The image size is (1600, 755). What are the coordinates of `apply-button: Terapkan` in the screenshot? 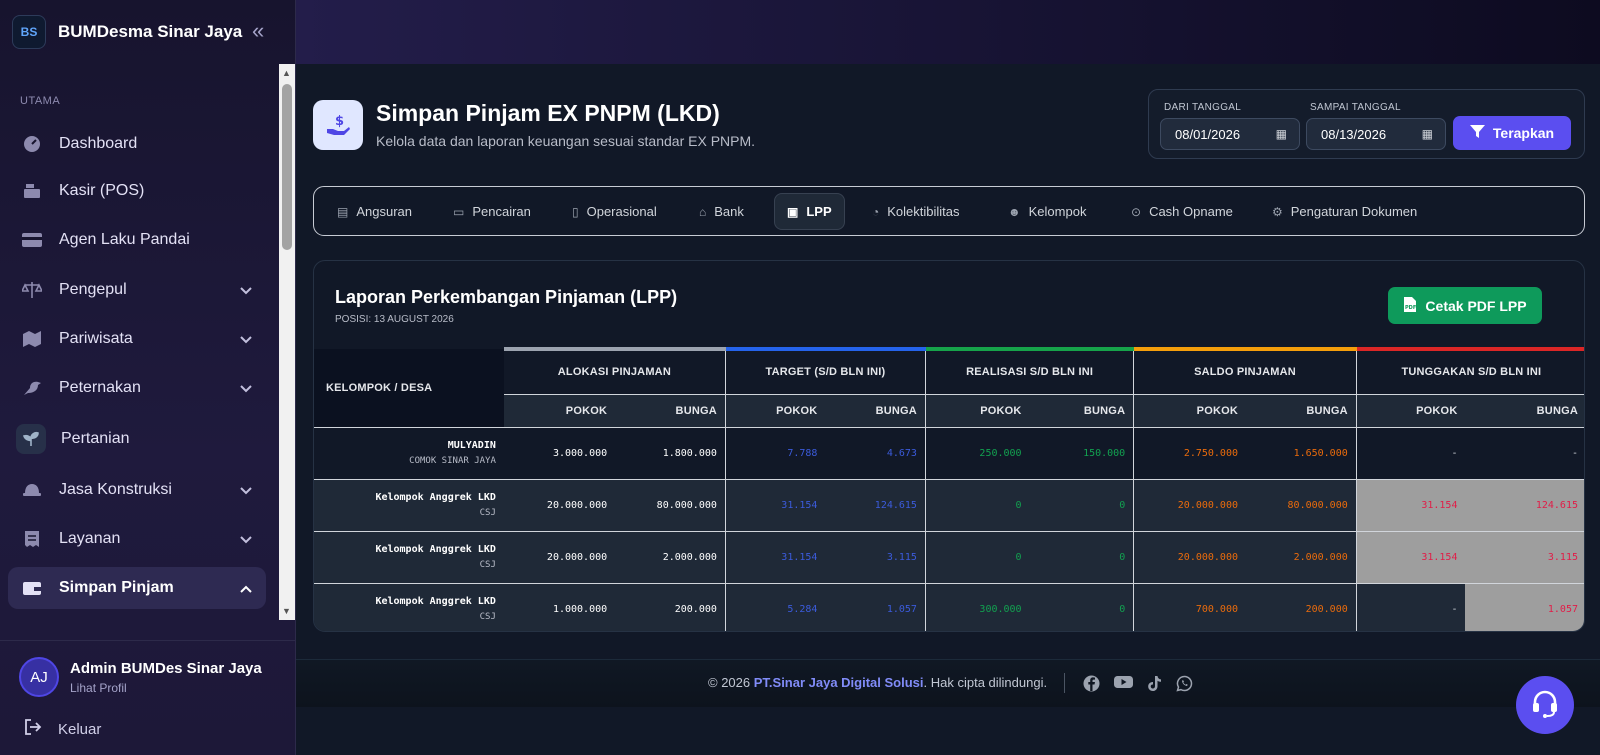 It's located at (1512, 133).